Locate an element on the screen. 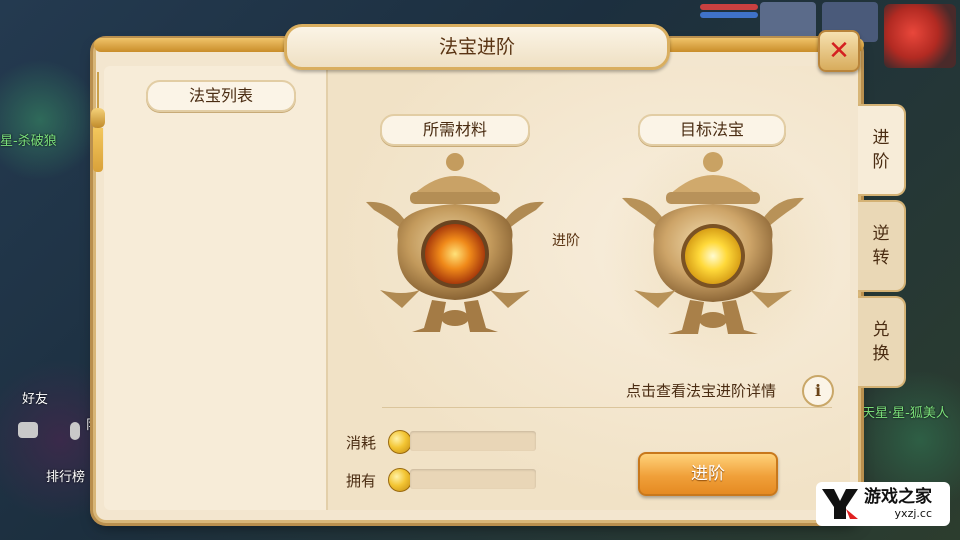 The height and width of the screenshot is (540, 960). target-cauldron-icon is located at coordinates (713, 249).